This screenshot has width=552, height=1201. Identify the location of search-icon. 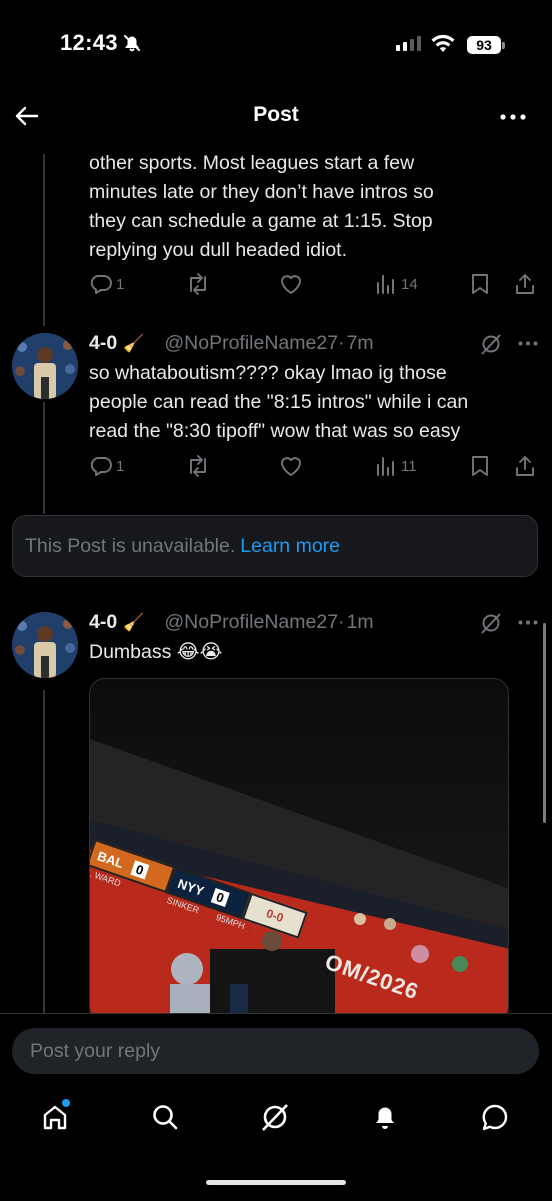
(165, 1117).